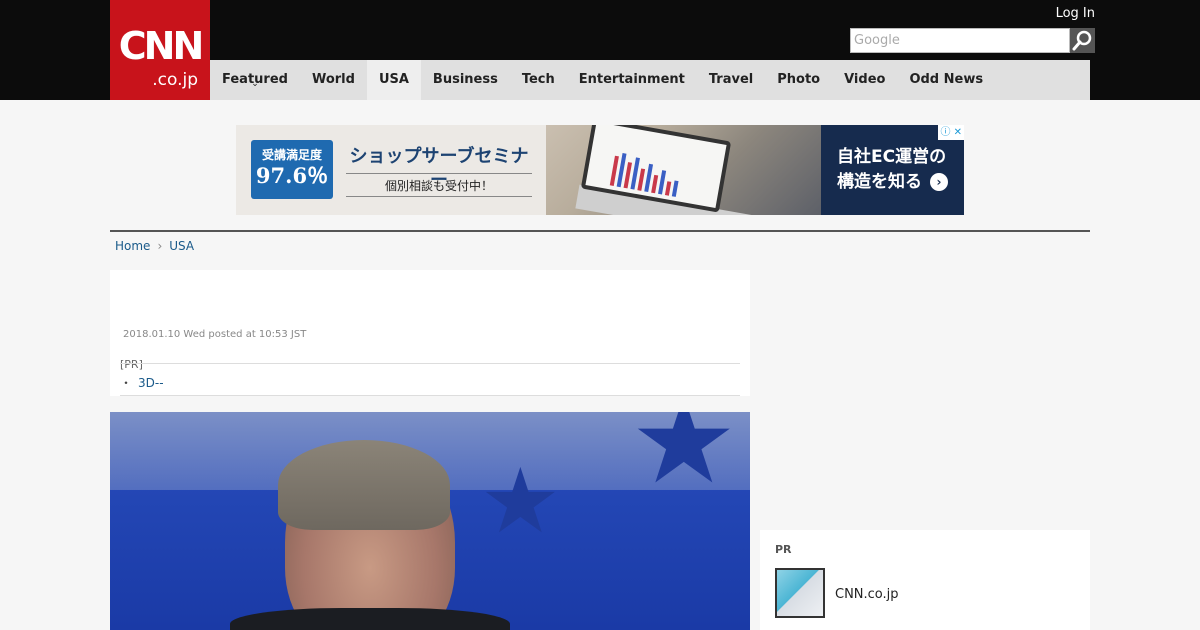  What do you see at coordinates (151, 383) in the screenshot?
I see `pr-link-text: 3D--` at bounding box center [151, 383].